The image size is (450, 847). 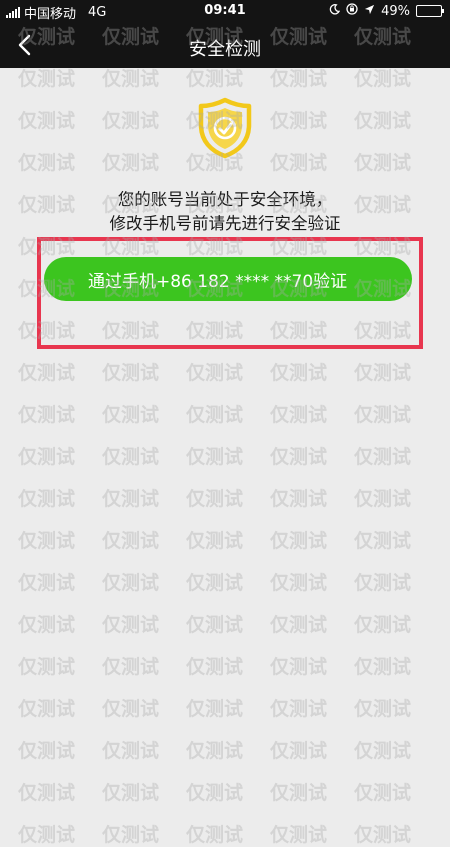 What do you see at coordinates (369, 11) in the screenshot?
I see `location-arrow-icon` at bounding box center [369, 11].